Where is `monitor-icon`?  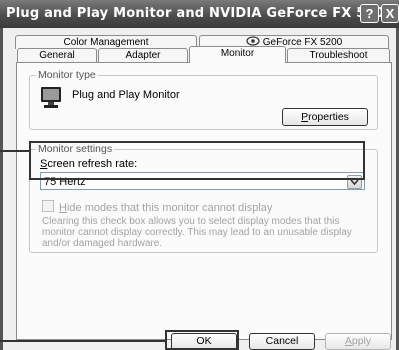
monitor-icon is located at coordinates (51, 97).